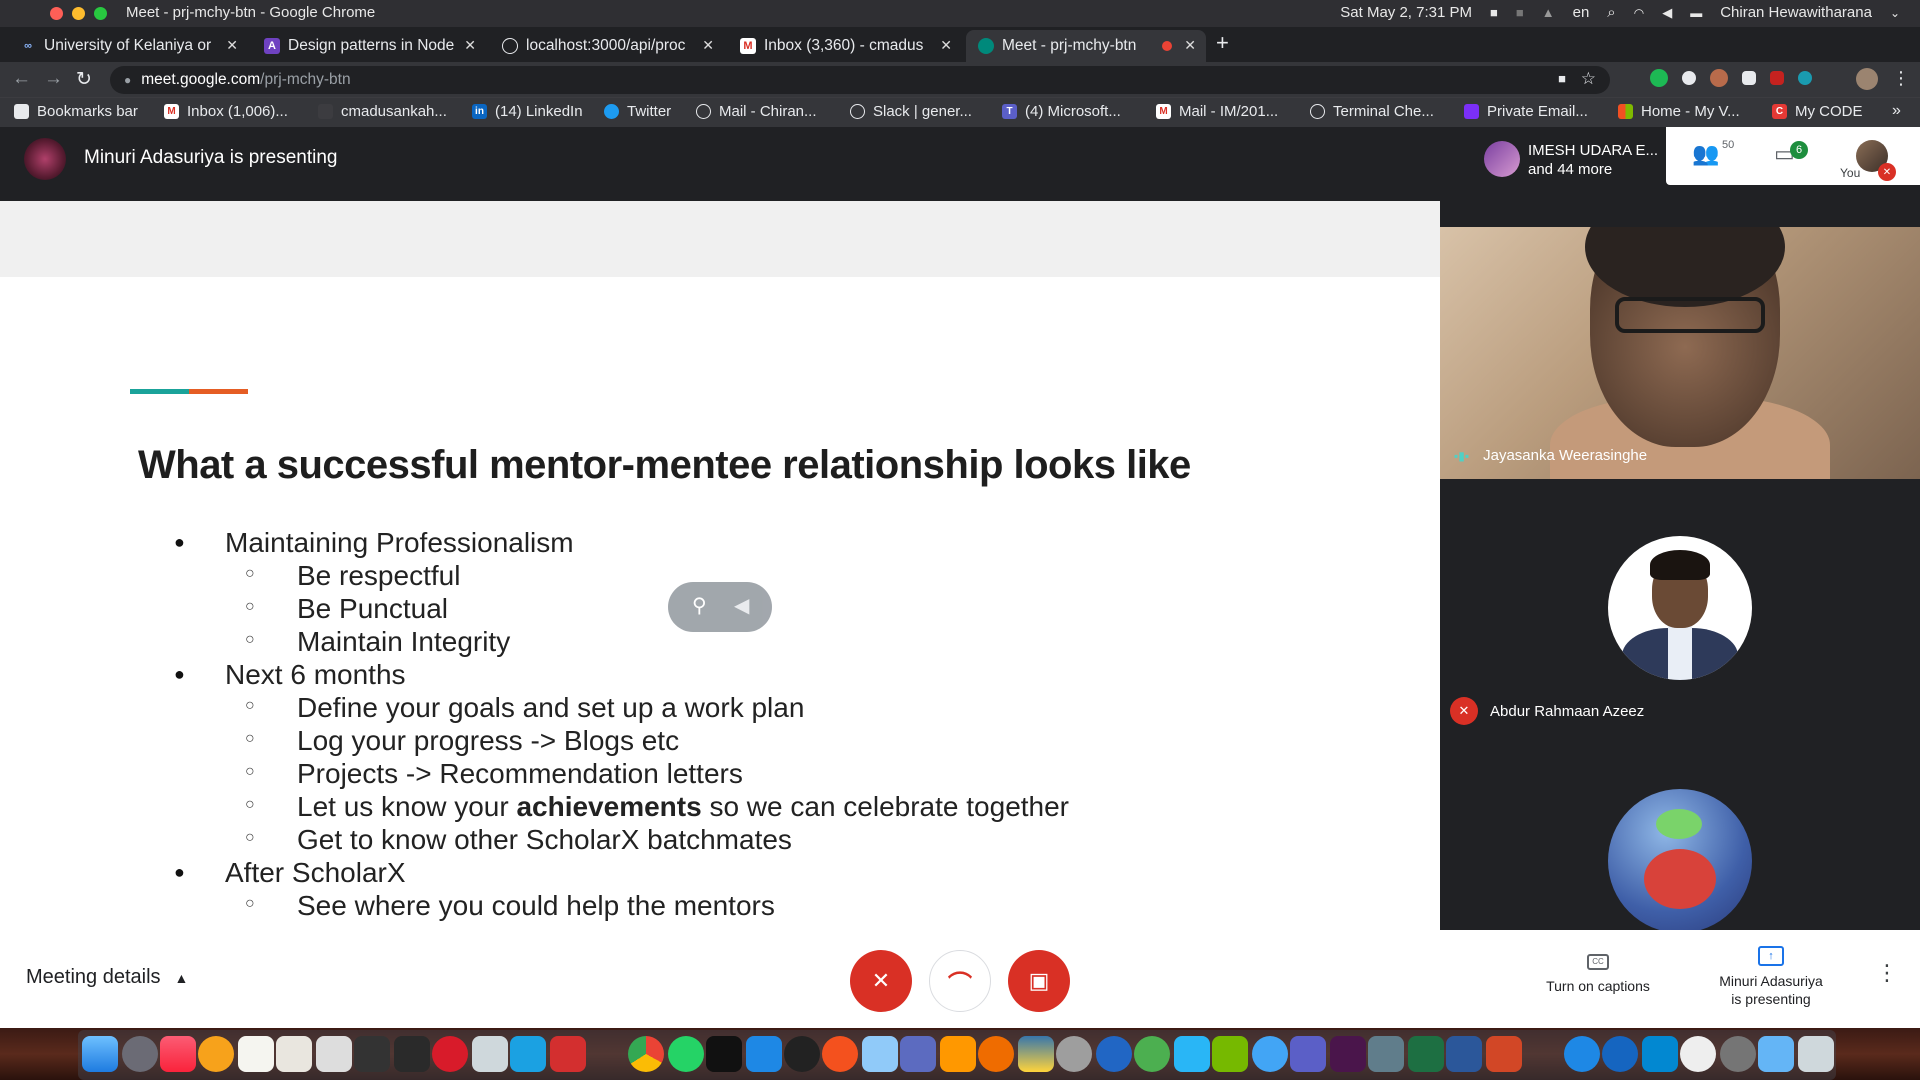 This screenshot has height=1080, width=1920. Describe the element at coordinates (256, 1054) in the screenshot. I see `notes-icon` at that location.